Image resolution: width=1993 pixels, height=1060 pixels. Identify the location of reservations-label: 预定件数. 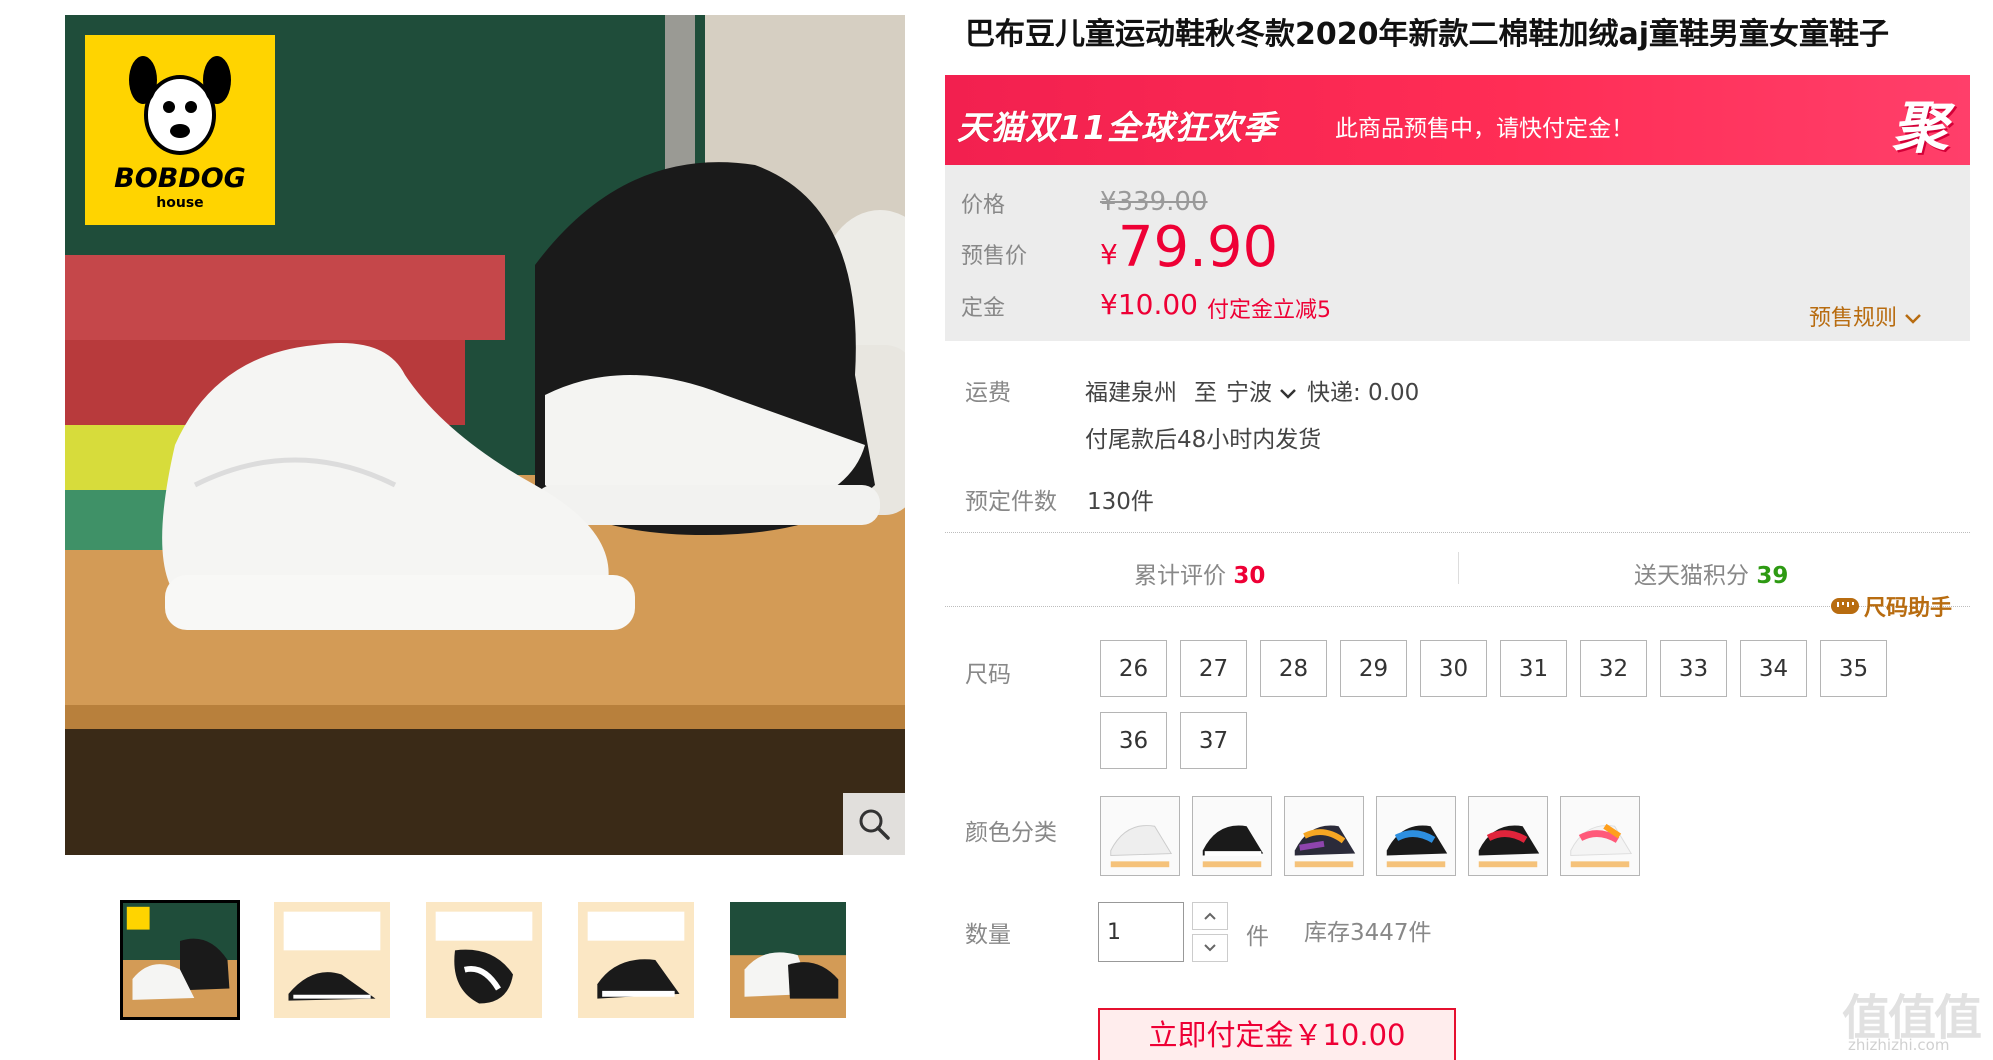
(1011, 502).